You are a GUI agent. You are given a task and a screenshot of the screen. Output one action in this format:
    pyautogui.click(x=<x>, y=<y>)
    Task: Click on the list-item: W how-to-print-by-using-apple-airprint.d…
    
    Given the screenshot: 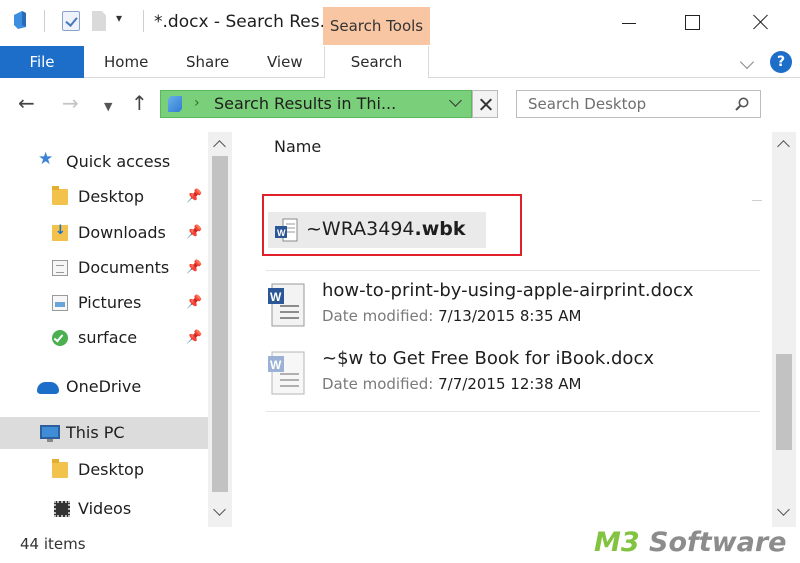 What is the action you would take?
    pyautogui.click(x=513, y=305)
    